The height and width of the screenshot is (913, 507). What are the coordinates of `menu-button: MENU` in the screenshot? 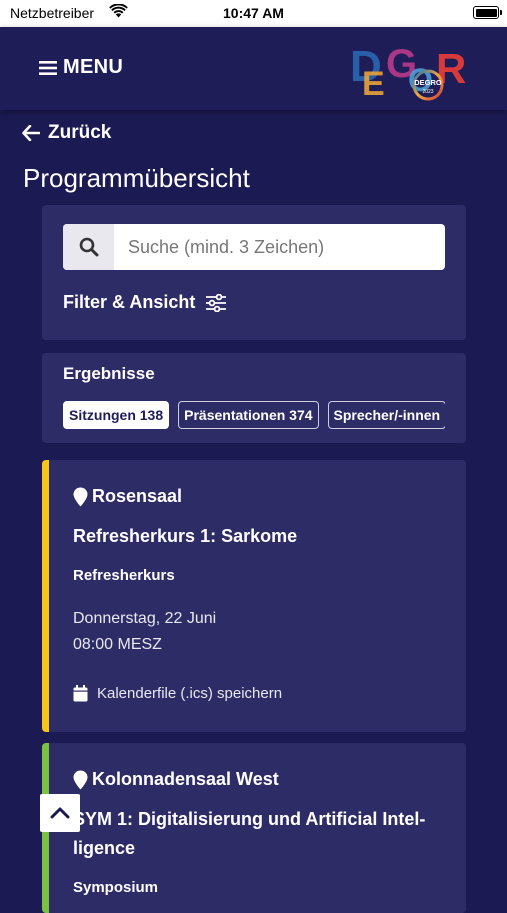 It's located at (81, 67).